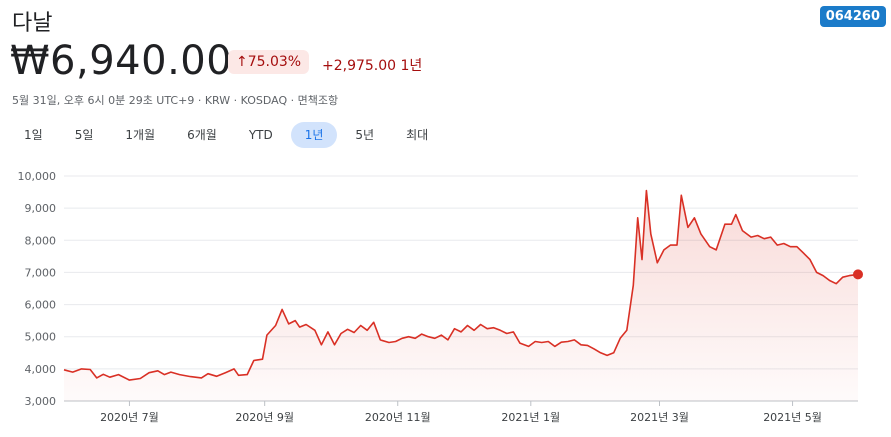 The image size is (891, 437). Describe the element at coordinates (530, 417) in the screenshot. I see `x-tick-label: 2021년 1월` at that location.